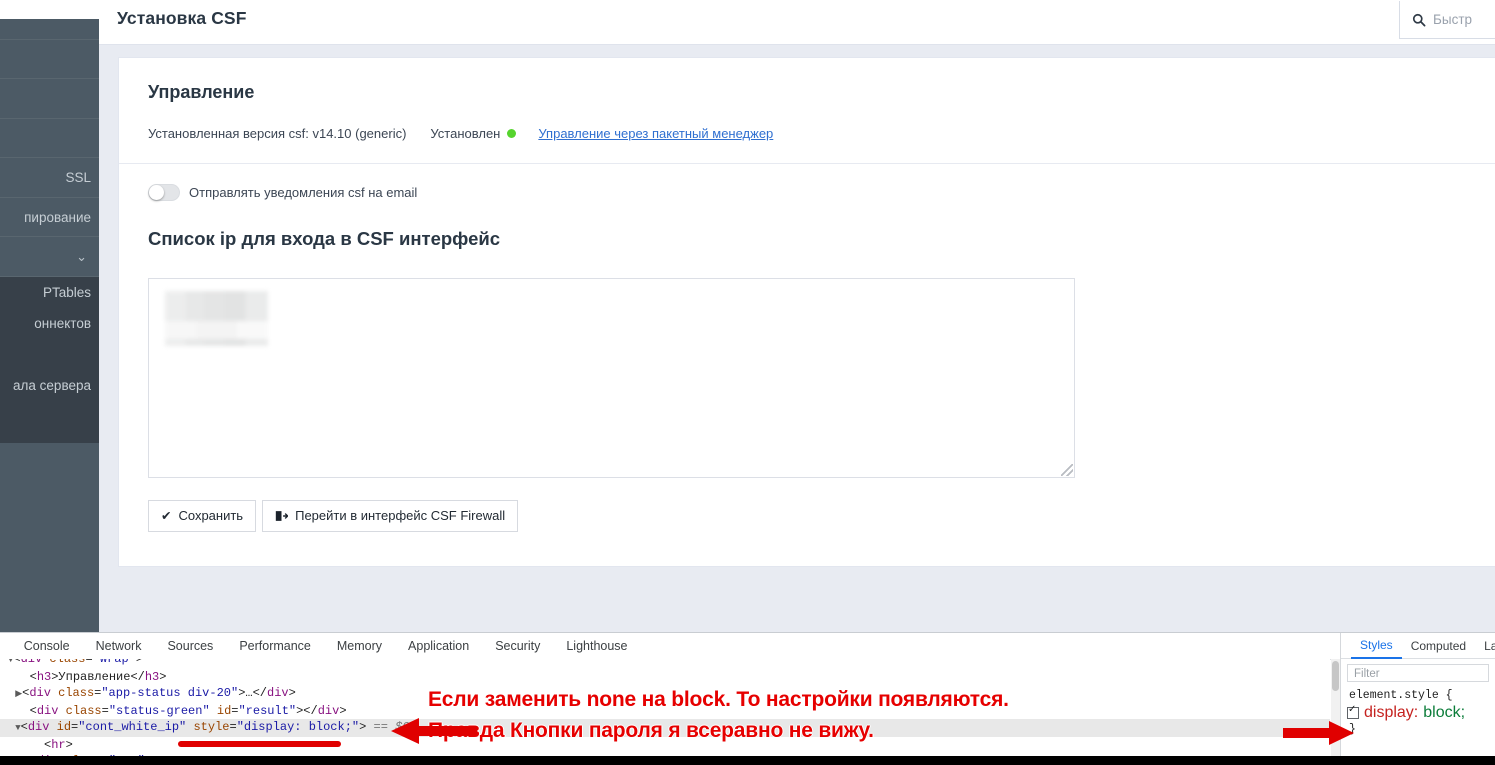  What do you see at coordinates (1438, 646) in the screenshot?
I see `styles-tab-computed: Computed` at bounding box center [1438, 646].